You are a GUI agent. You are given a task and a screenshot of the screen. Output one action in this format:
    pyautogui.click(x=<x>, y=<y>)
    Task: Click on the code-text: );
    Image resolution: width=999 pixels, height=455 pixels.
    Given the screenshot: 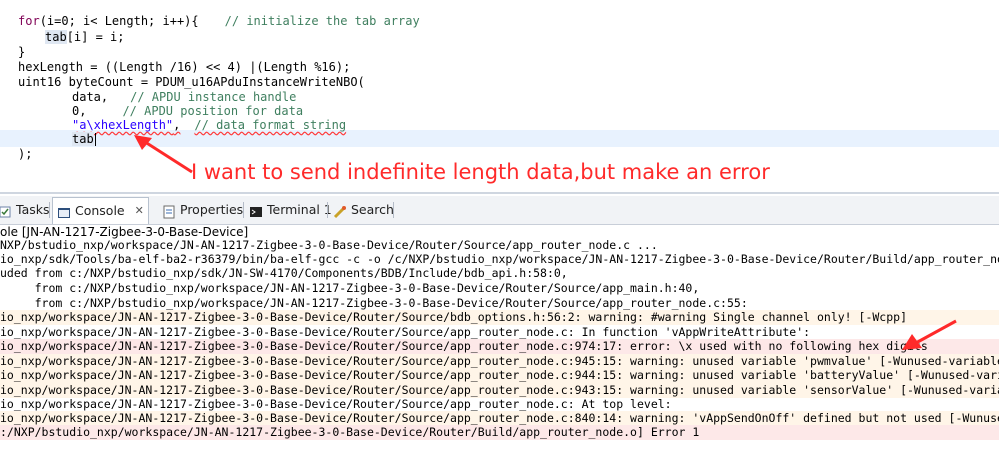 What is the action you would take?
    pyautogui.click(x=25, y=154)
    